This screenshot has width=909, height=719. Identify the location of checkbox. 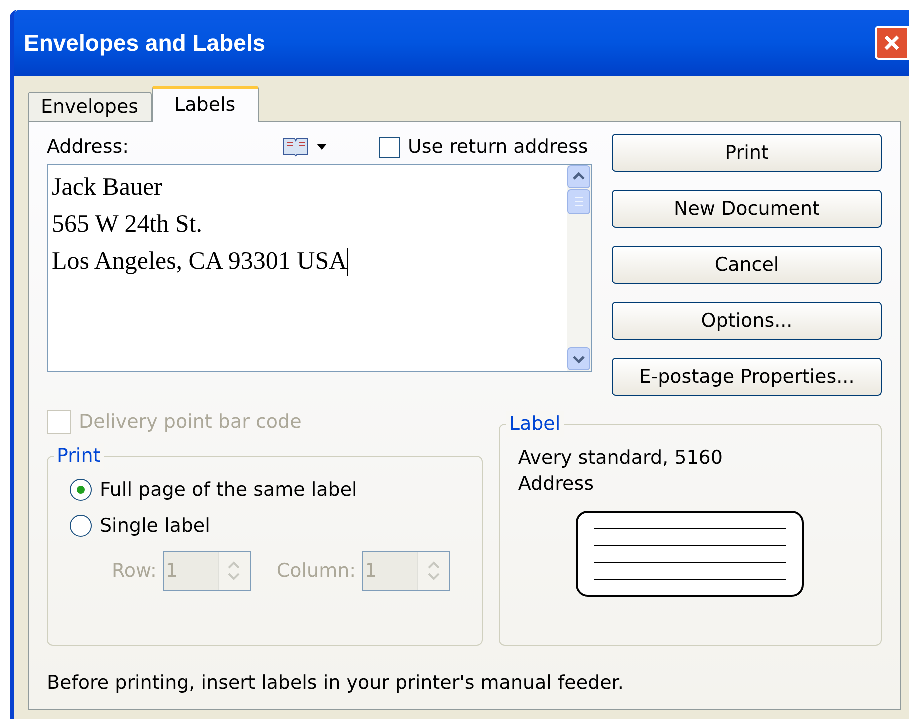
(389, 147).